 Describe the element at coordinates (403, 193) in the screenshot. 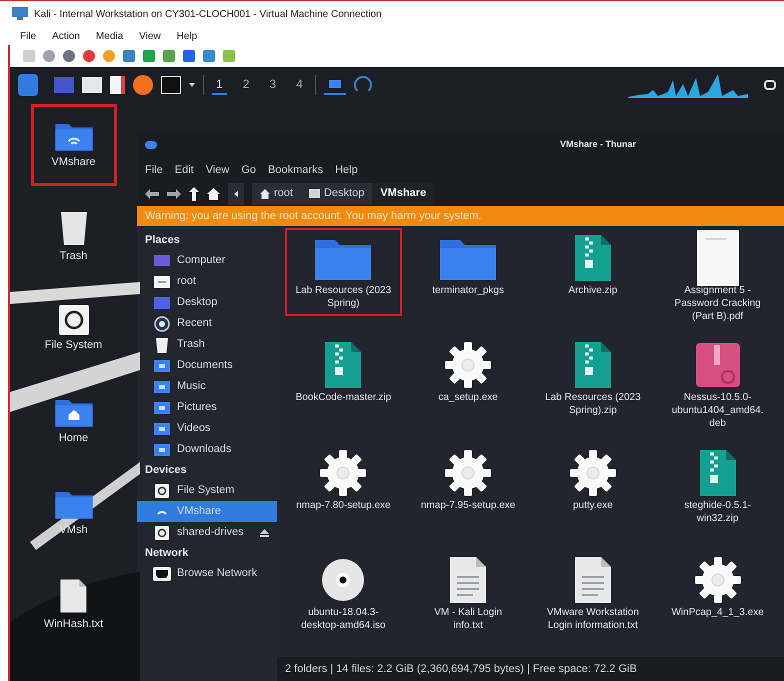

I see `path-button: VMshare` at that location.